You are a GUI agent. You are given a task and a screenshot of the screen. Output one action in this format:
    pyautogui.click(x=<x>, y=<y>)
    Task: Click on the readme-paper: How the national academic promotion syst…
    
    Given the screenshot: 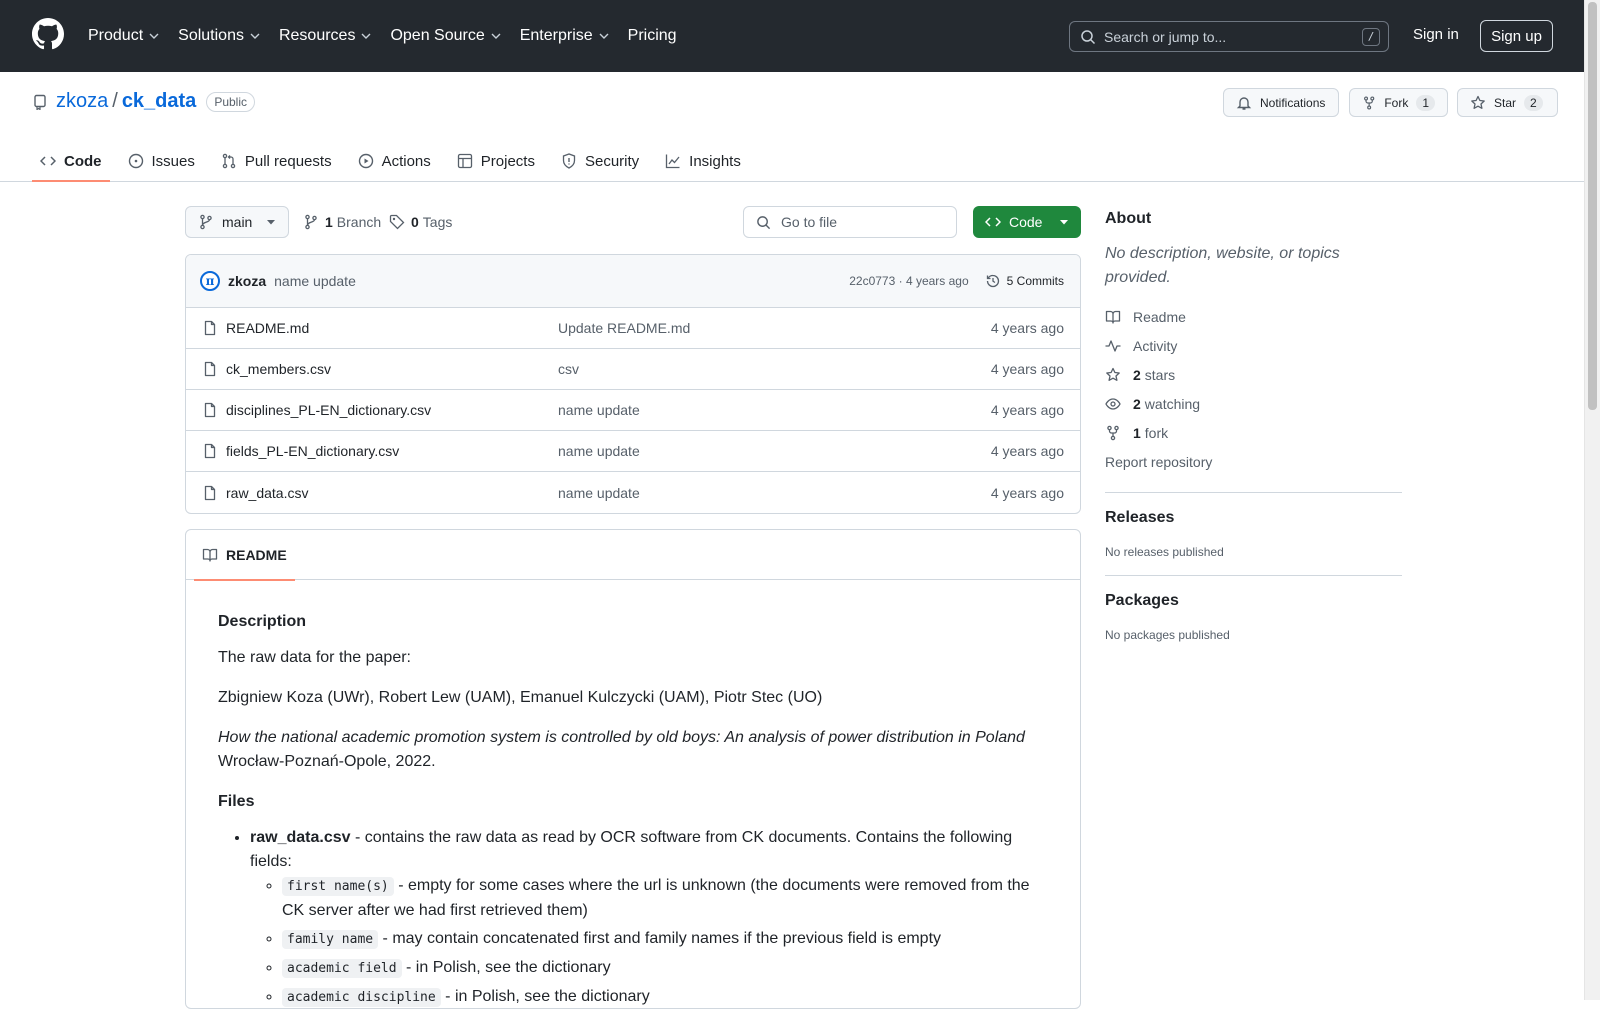 What is the action you would take?
    pyautogui.click(x=633, y=750)
    